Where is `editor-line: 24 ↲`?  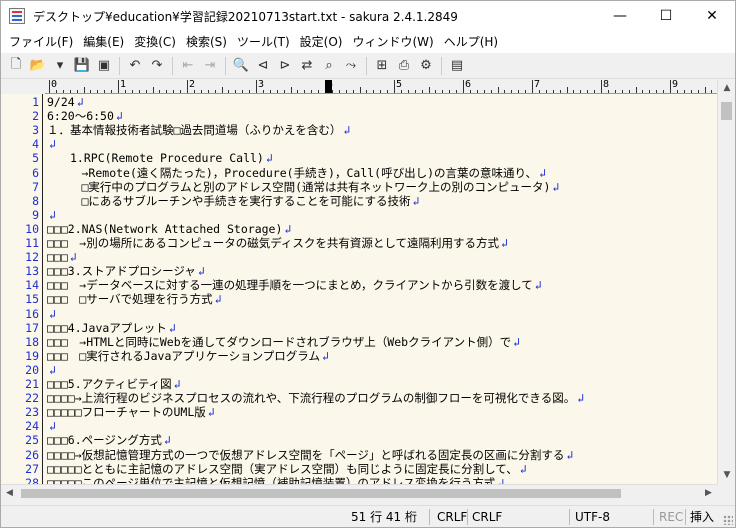
editor-line: 24 ↲ is located at coordinates (359, 426).